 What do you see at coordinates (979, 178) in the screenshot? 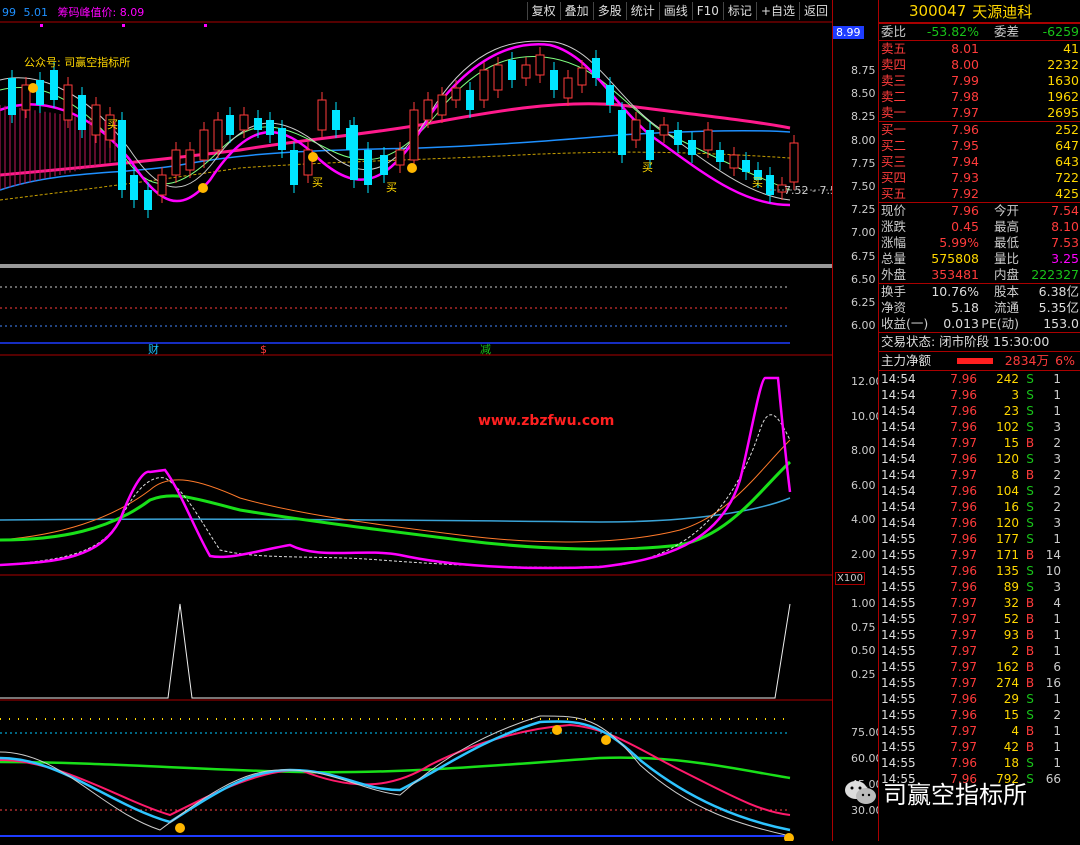
I see `bid-level: 买四 7.93 722` at bounding box center [979, 178].